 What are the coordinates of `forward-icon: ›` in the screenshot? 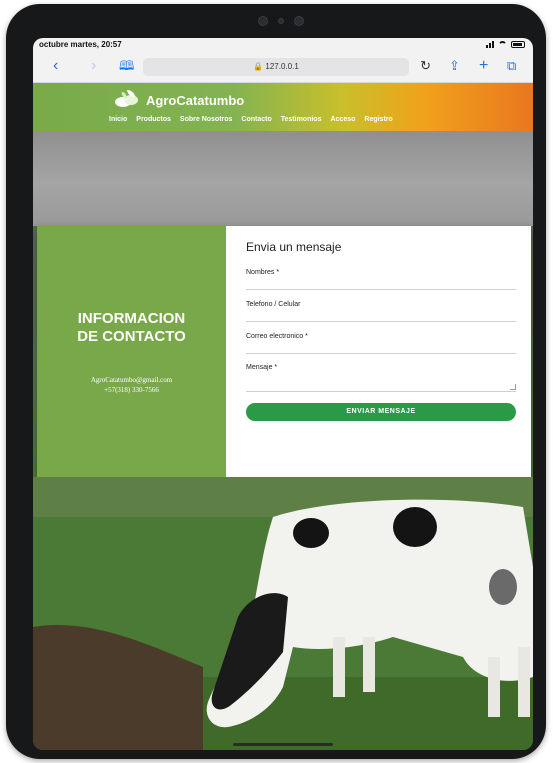 It's located at (93, 66).